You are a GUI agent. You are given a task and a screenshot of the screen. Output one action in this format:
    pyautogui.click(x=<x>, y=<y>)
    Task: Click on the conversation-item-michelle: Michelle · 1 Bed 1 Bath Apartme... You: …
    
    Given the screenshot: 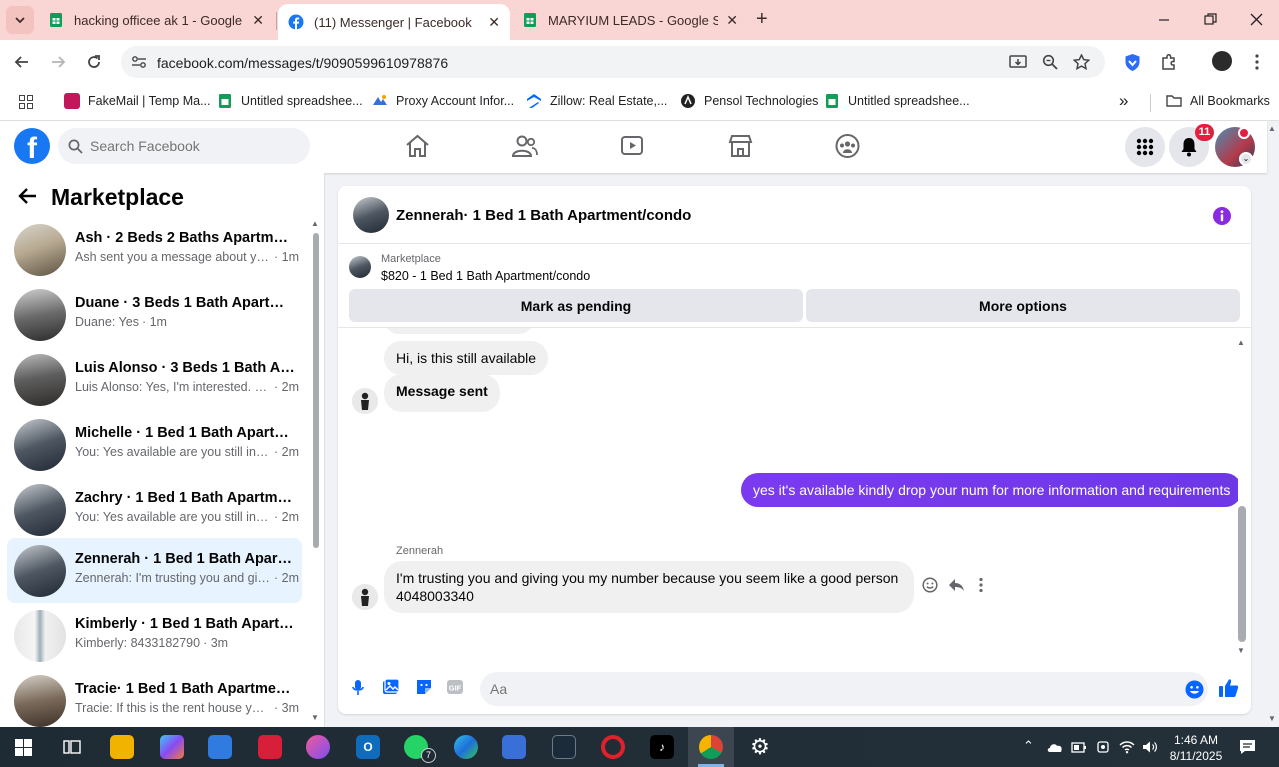 What is the action you would take?
    pyautogui.click(x=154, y=444)
    